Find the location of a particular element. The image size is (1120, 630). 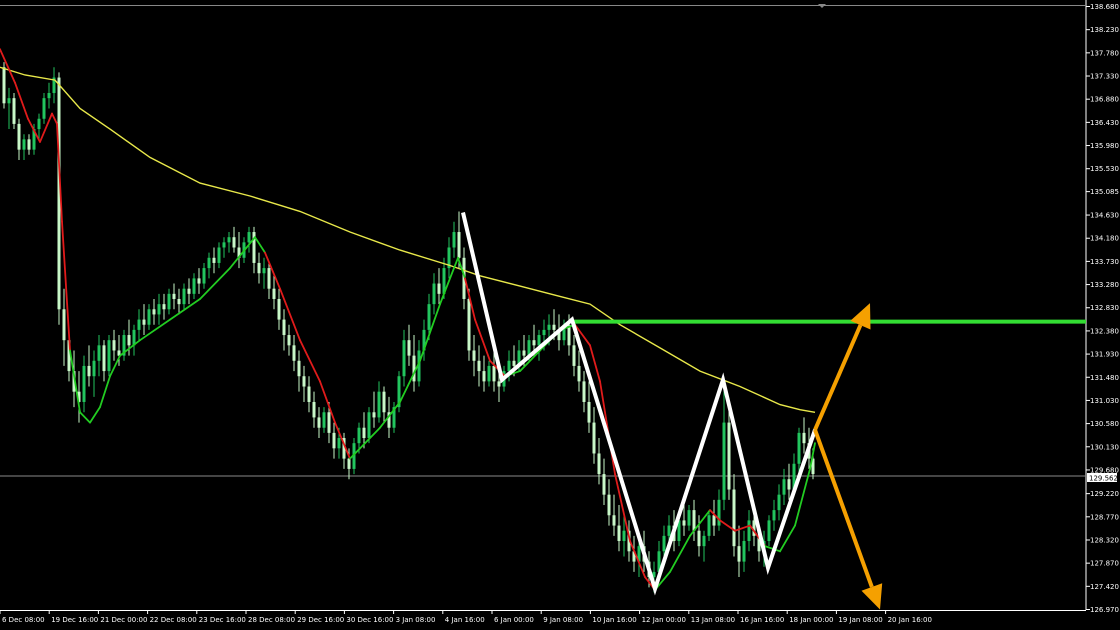

price-tick-label: 126.970 is located at coordinates (1104, 610).